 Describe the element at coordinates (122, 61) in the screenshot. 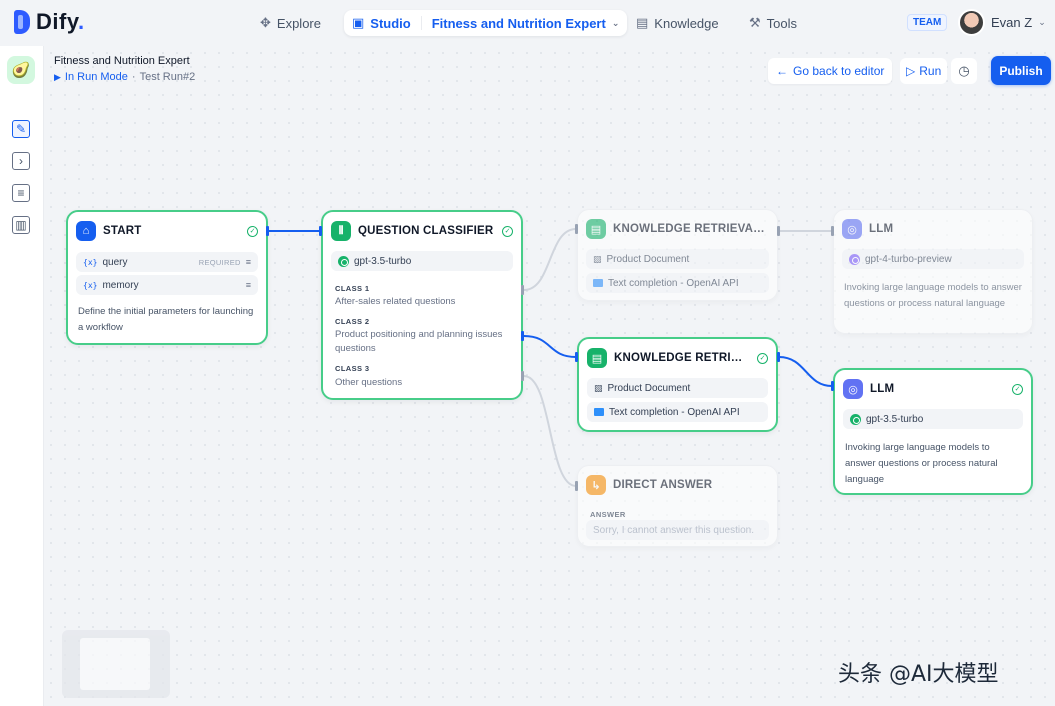

I see `workflow-title: Fitness and Nutrition Expert` at that location.